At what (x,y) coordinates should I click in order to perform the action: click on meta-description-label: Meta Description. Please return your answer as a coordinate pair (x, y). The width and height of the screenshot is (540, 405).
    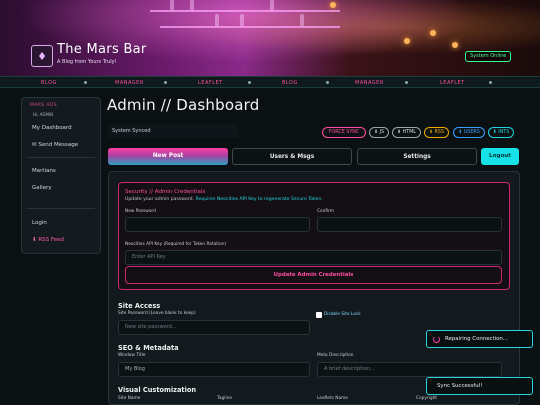
    Looking at the image, I should click on (335, 355).